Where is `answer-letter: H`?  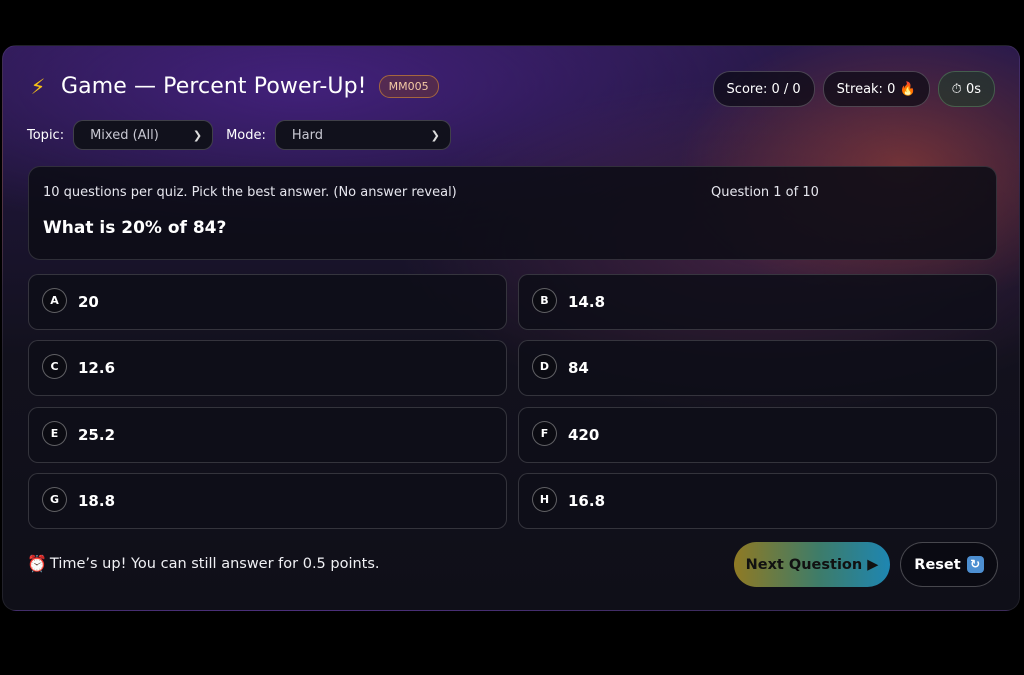 answer-letter: H is located at coordinates (544, 499).